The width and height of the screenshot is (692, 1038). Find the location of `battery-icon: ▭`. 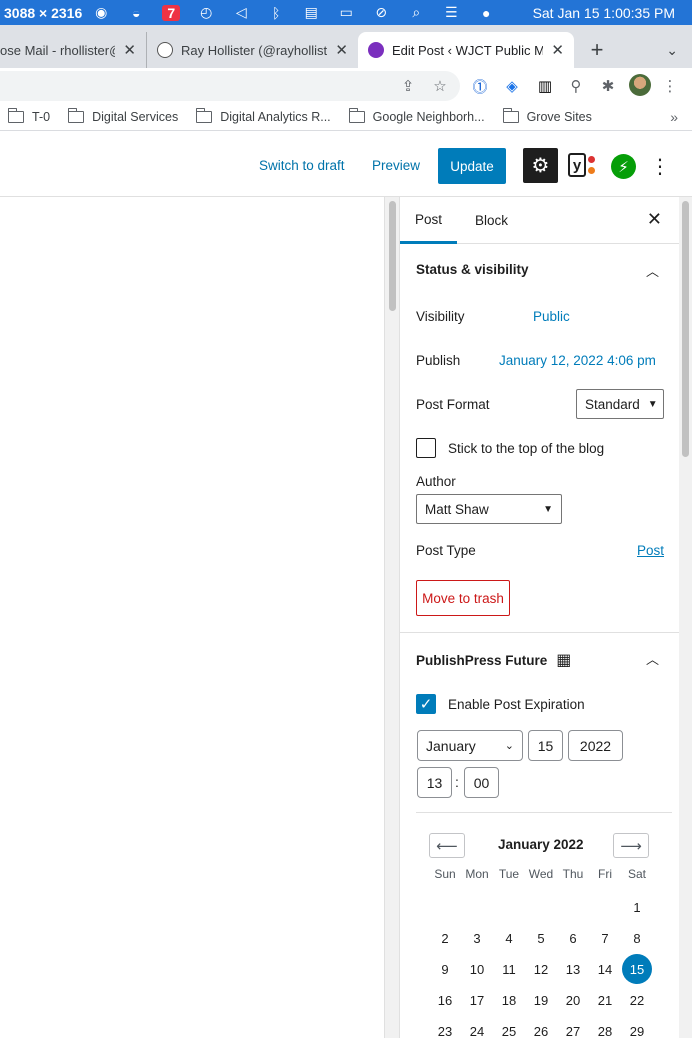

battery-icon: ▭ is located at coordinates (346, 12).